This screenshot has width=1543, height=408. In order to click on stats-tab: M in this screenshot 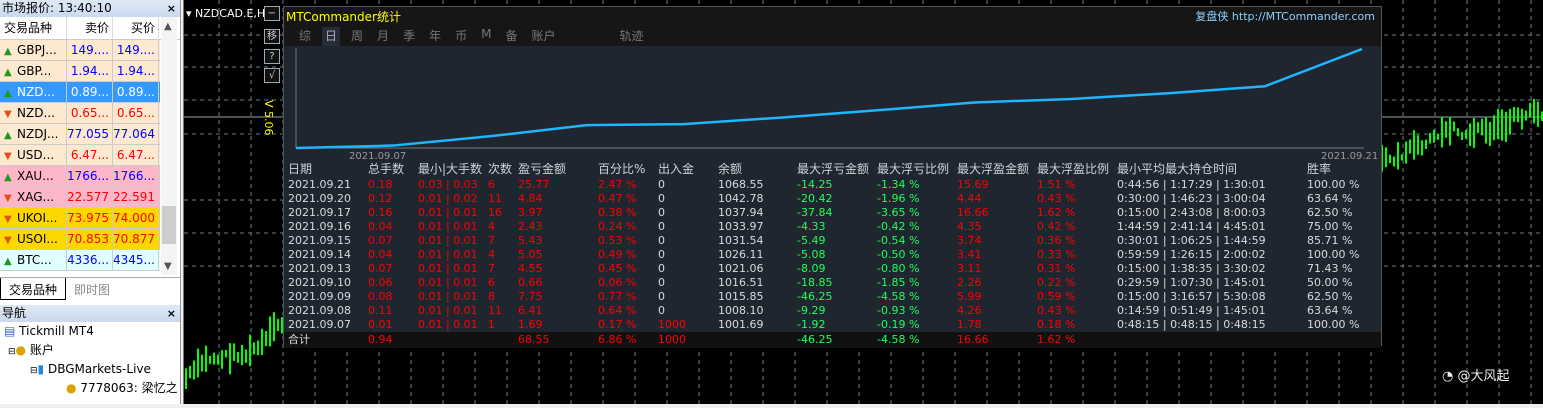, I will do `click(486, 36)`.